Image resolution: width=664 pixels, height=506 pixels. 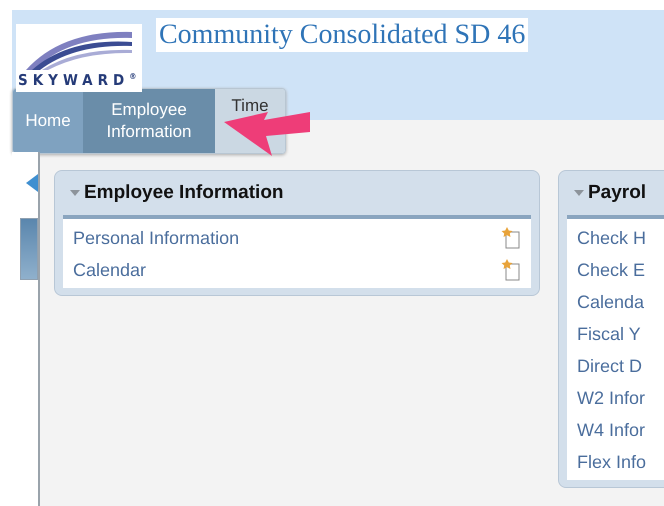 What do you see at coordinates (156, 238) in the screenshot?
I see `menu-link: Personal Information` at bounding box center [156, 238].